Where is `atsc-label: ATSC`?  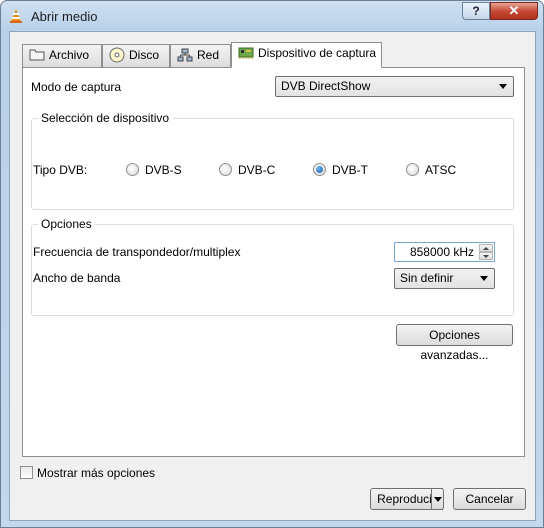 atsc-label: ATSC is located at coordinates (440, 170).